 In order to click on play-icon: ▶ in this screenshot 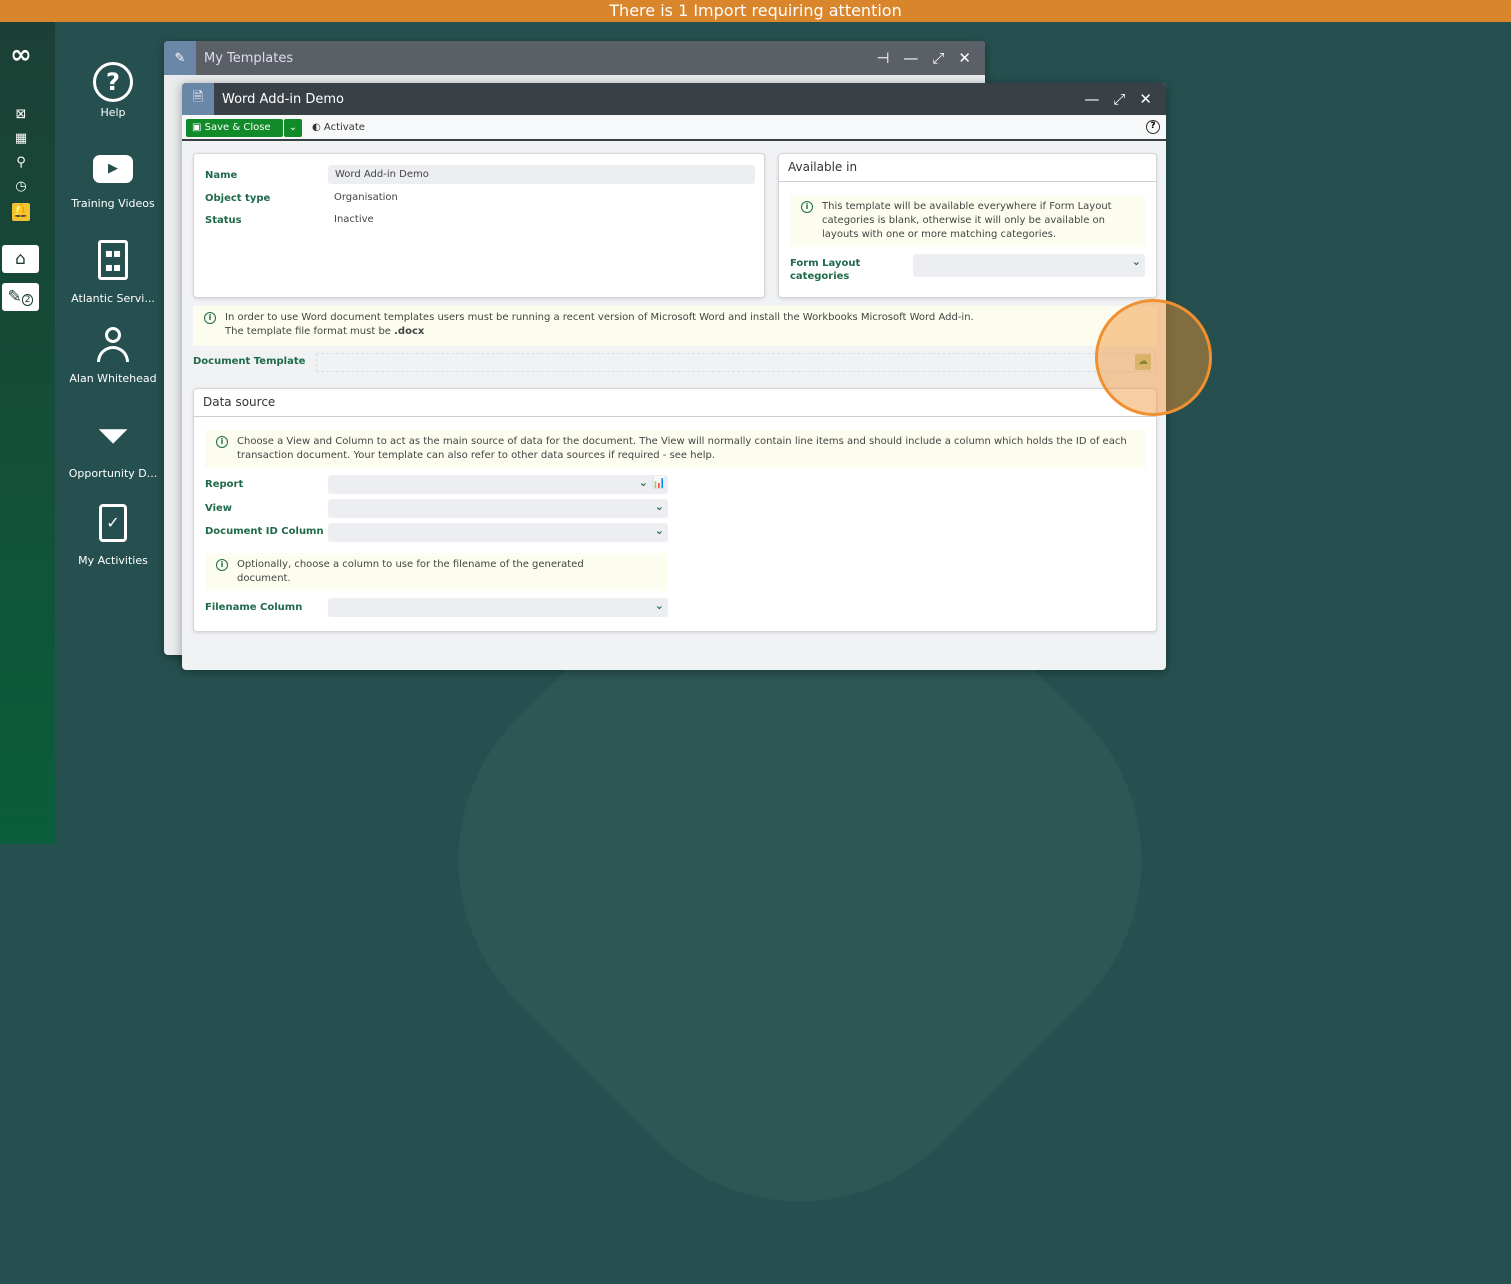, I will do `click(113, 169)`.